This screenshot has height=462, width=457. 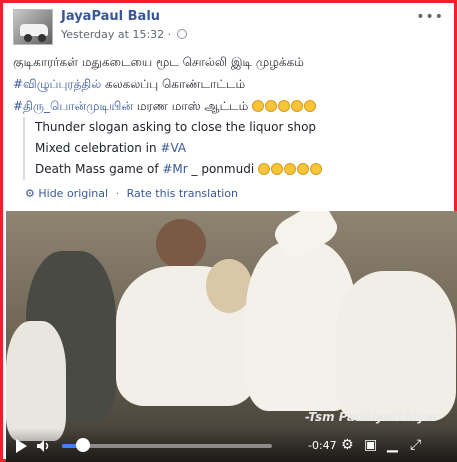 What do you see at coordinates (181, 34) in the screenshot?
I see `globe-icon` at bounding box center [181, 34].